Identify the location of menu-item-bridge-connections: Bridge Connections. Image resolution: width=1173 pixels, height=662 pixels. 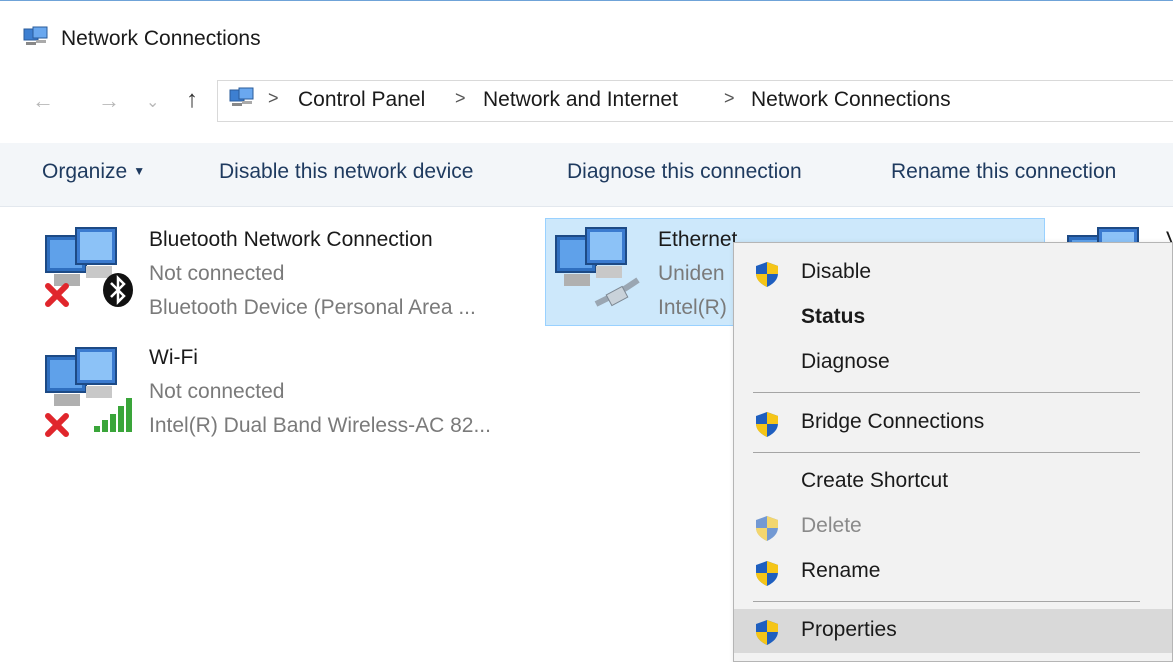
(953, 423).